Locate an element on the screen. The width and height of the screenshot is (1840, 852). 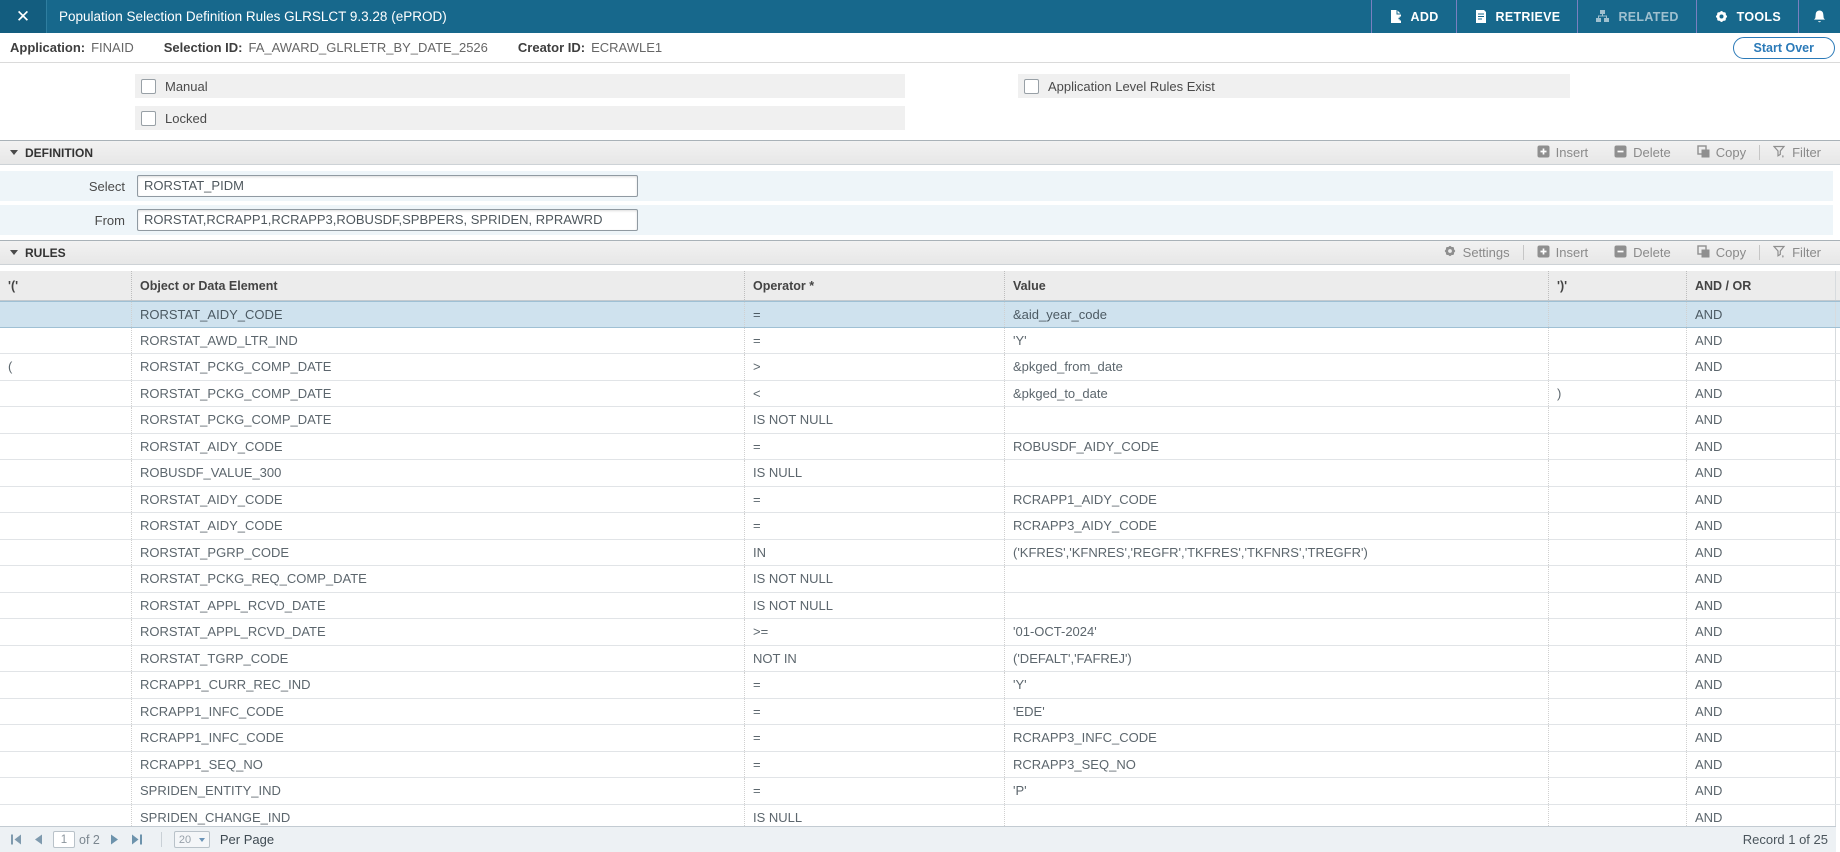
rule-cell-value: &pkged_to_date is located at coordinates (1277, 393).